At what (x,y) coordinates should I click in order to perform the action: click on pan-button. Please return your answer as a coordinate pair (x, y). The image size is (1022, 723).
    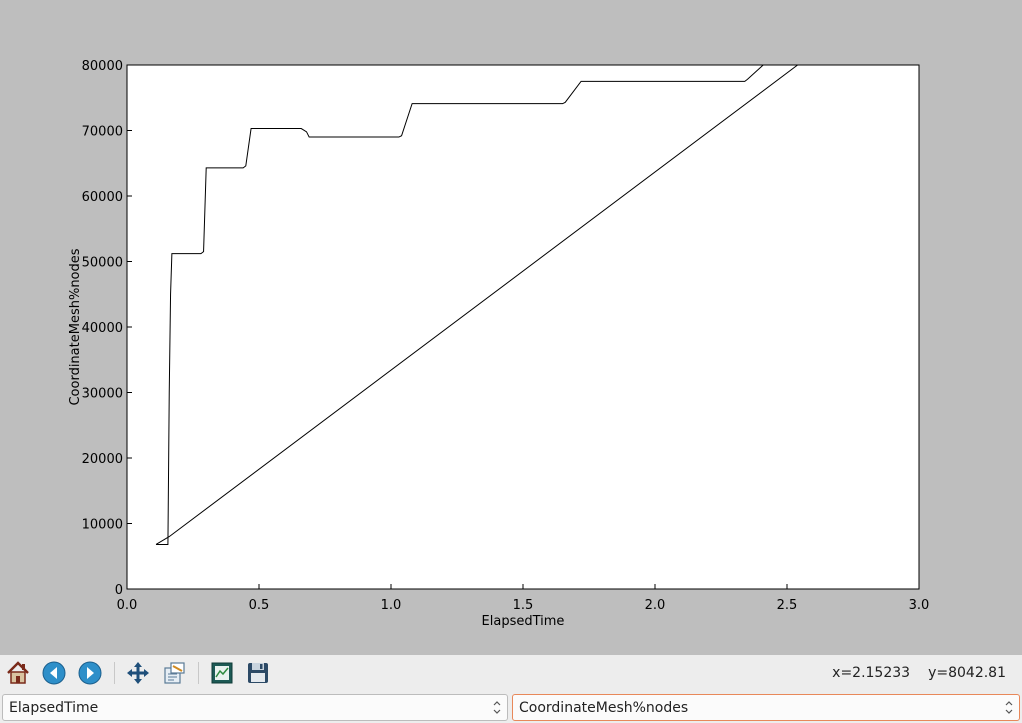
    Looking at the image, I should click on (138, 673).